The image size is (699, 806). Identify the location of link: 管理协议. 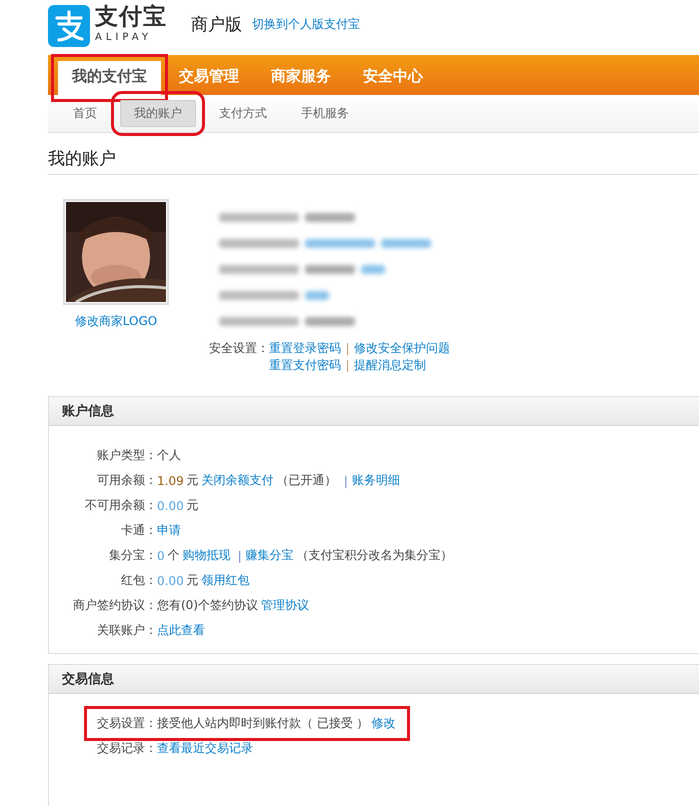
(285, 605).